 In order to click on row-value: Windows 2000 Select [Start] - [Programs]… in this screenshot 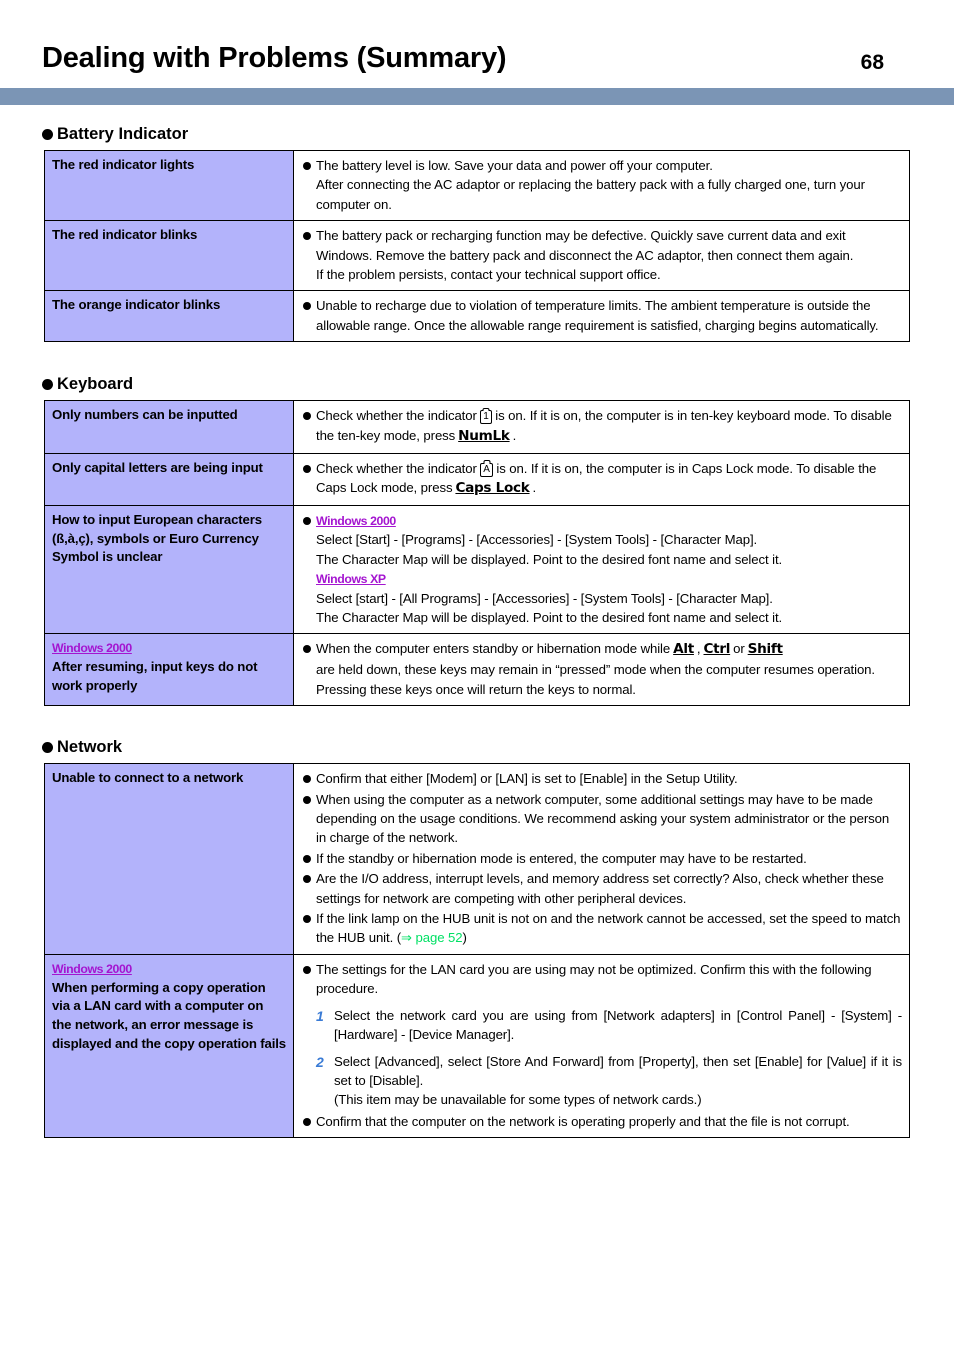, I will do `click(601, 569)`.